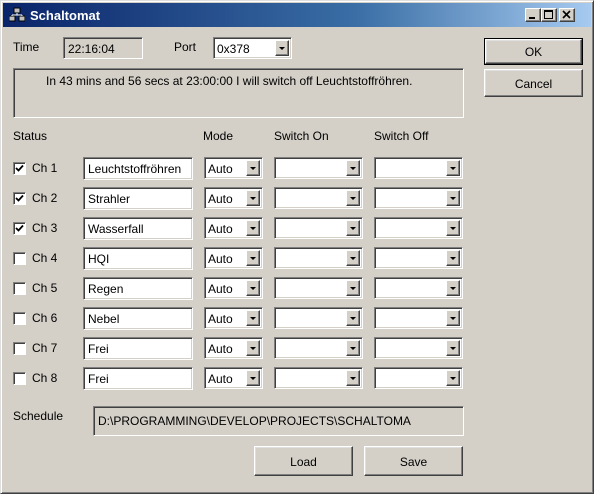  Describe the element at coordinates (45, 288) in the screenshot. I see `channel-label: Ch 5` at that location.